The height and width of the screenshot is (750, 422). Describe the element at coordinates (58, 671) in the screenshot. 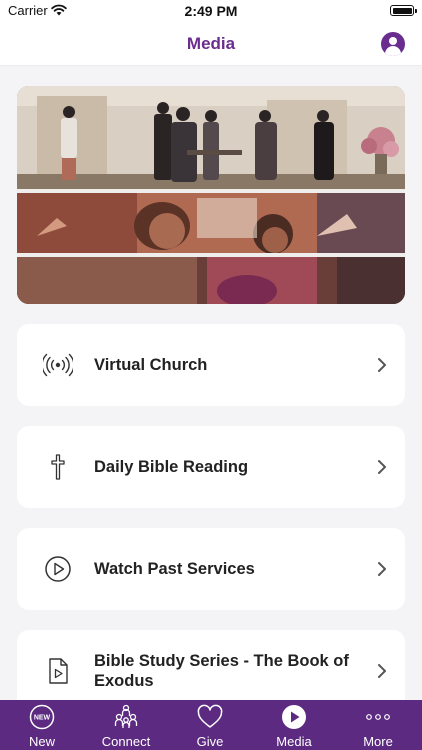

I see `video-file-icon` at that location.